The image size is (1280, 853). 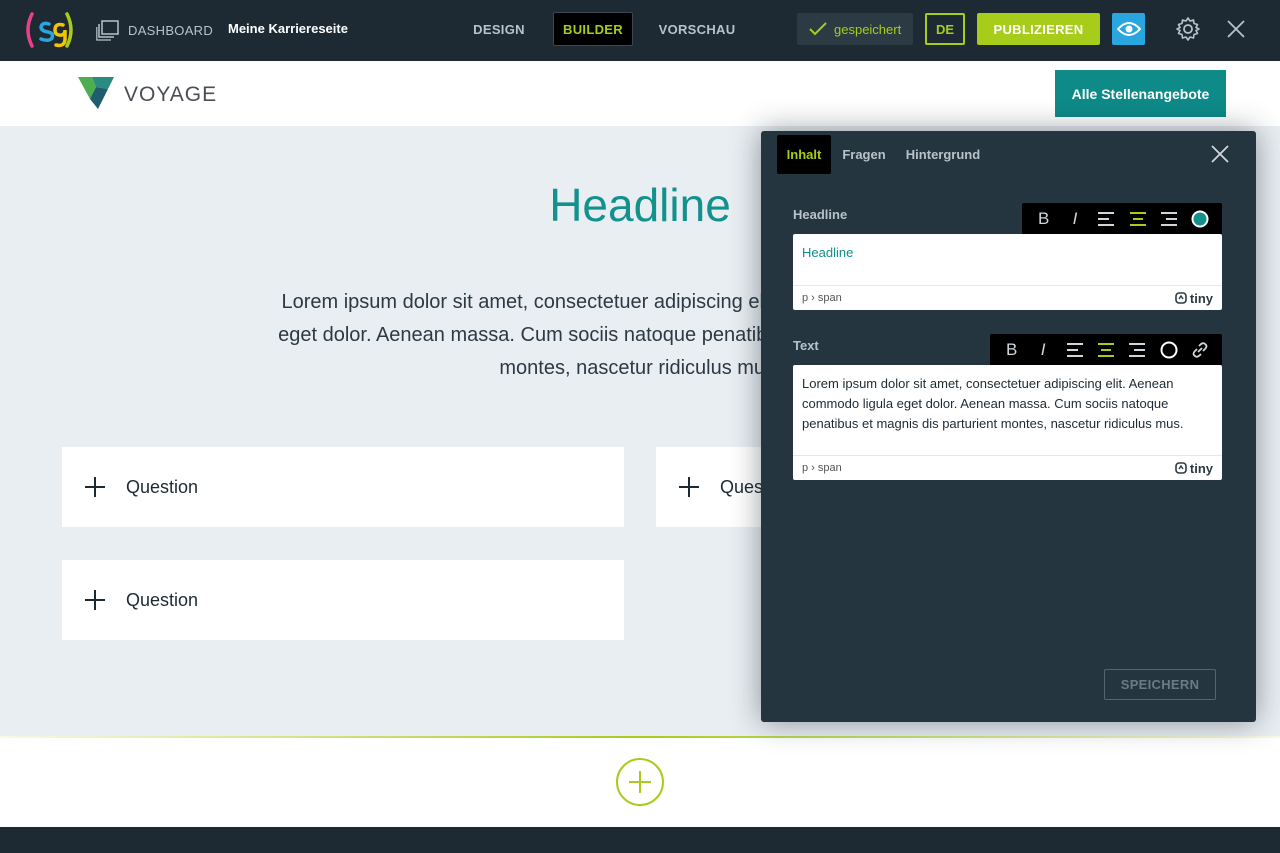 I want to click on headline-editor-statusbar: p › span tiny, so click(x=1007, y=297).